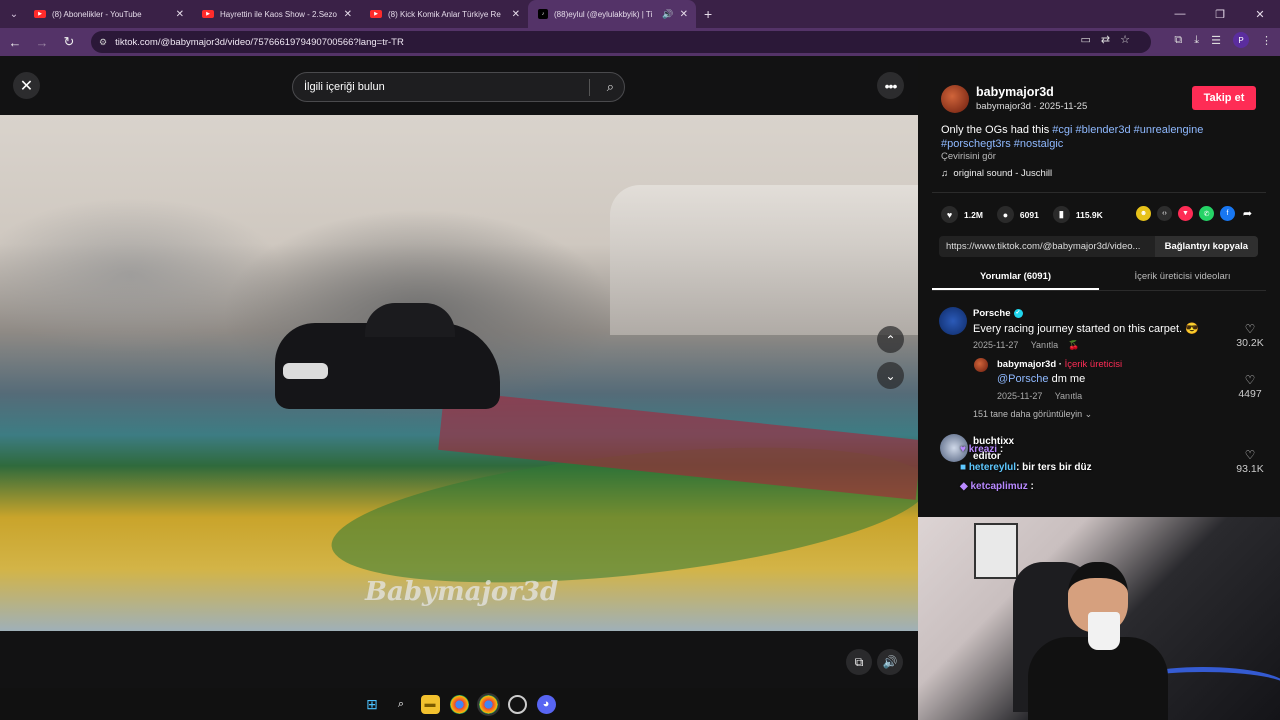  I want to click on taskbar: ⊞ ⌕ ▬ ◕, so click(459, 704).